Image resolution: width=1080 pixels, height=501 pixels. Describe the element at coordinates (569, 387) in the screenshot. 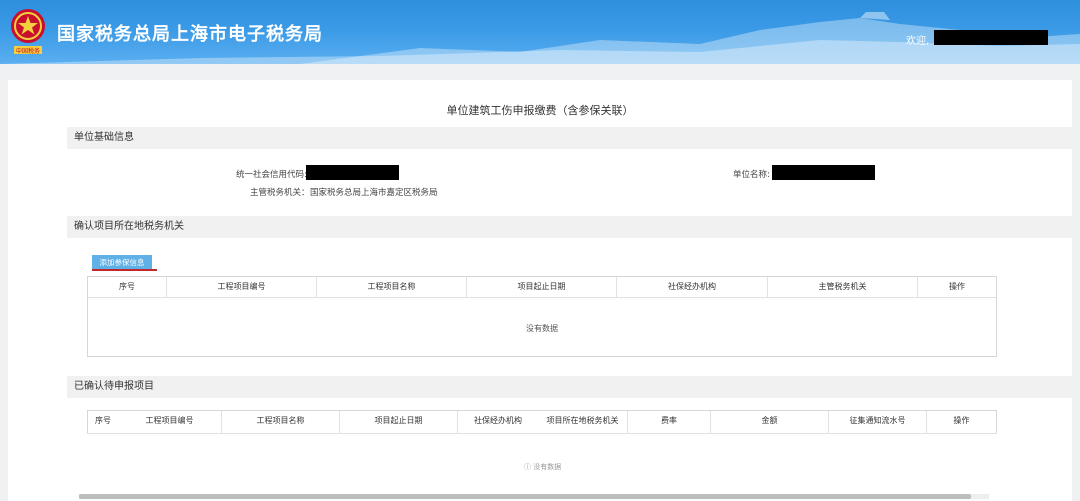

I see `section-pending-projects: 已确认待申报项目` at that location.